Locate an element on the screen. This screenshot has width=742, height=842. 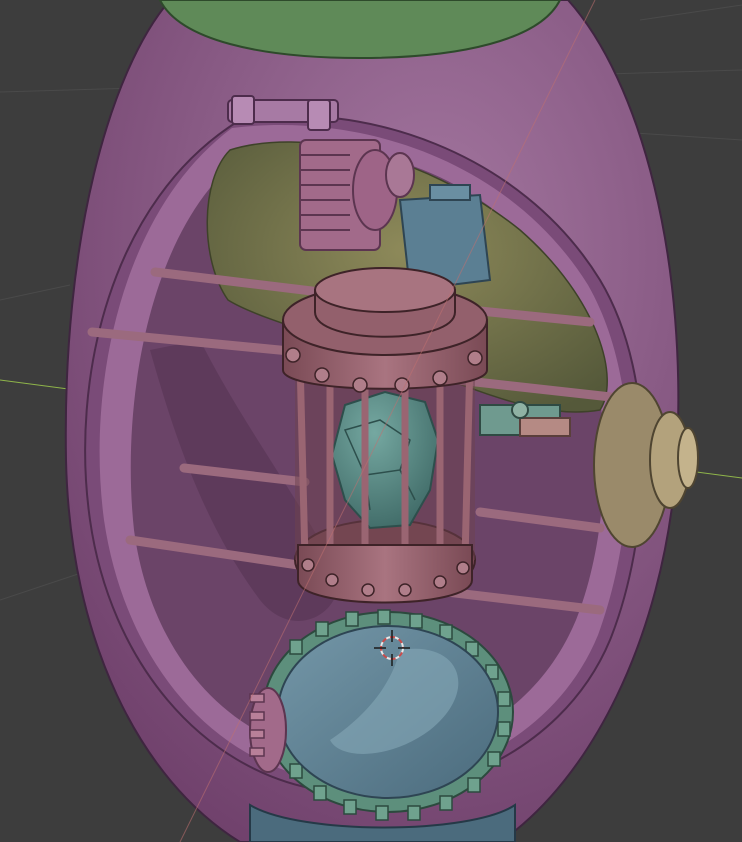
crystal-cage is located at coordinates (385, 435).